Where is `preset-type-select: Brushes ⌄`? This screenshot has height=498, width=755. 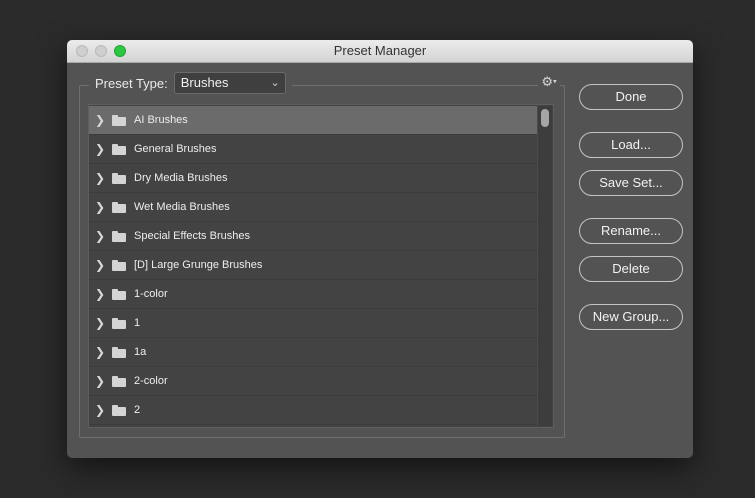 preset-type-select: Brushes ⌄ is located at coordinates (229, 83).